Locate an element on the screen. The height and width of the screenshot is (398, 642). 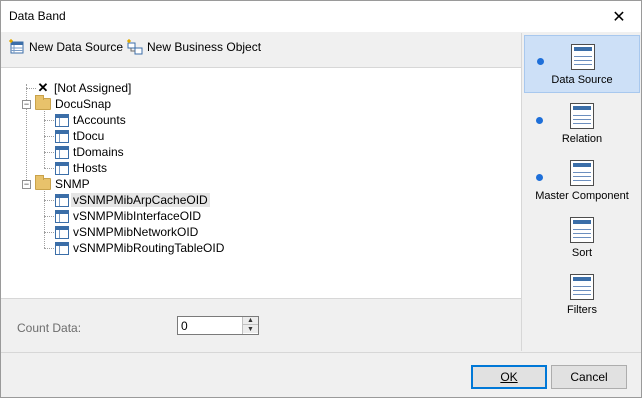
tree-node-label: tDocu is located at coordinates (89, 136).